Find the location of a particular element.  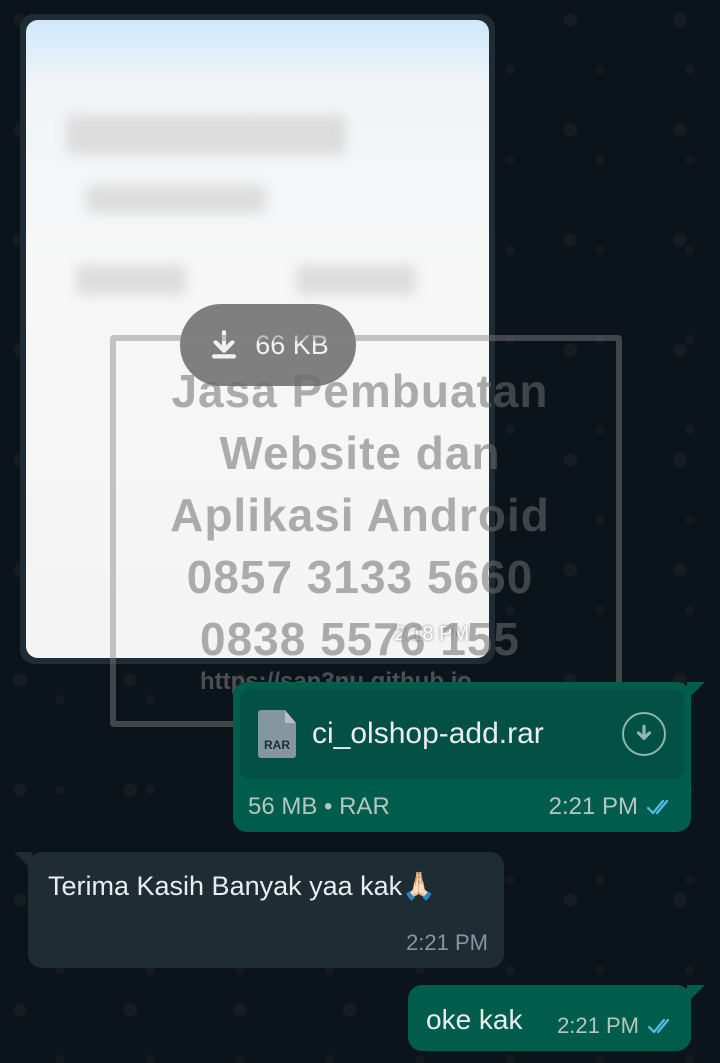

document-card: RAR ci_olshop-add.rar is located at coordinates (462, 734).